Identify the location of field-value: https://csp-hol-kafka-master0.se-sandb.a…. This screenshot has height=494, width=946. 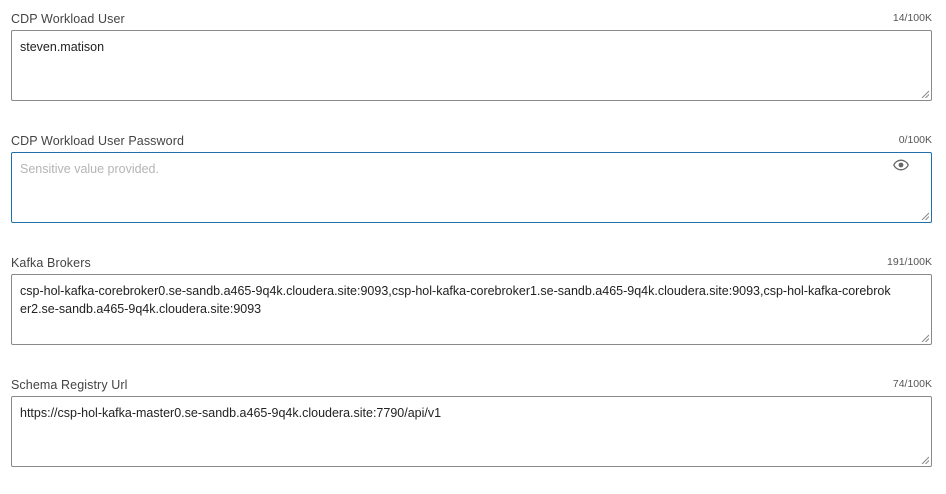
(455, 413).